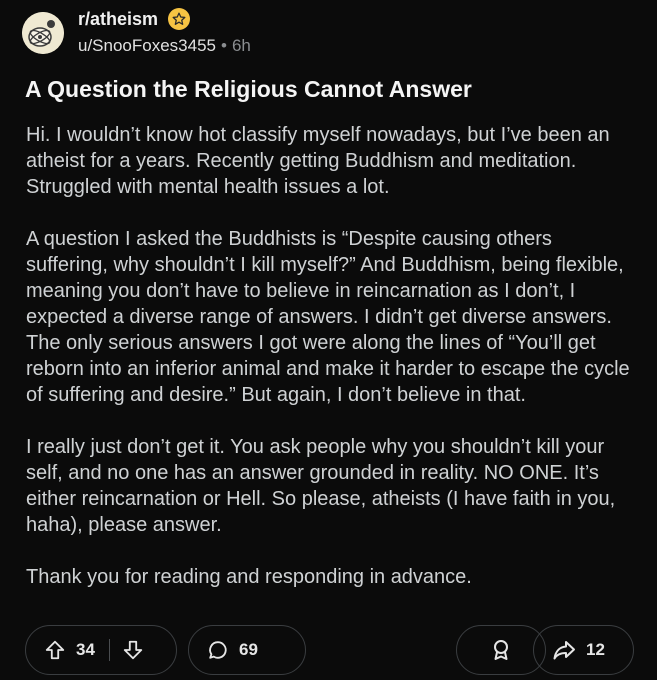 The height and width of the screenshot is (680, 657). I want to click on subreddit-row: r/atheism, so click(164, 19).